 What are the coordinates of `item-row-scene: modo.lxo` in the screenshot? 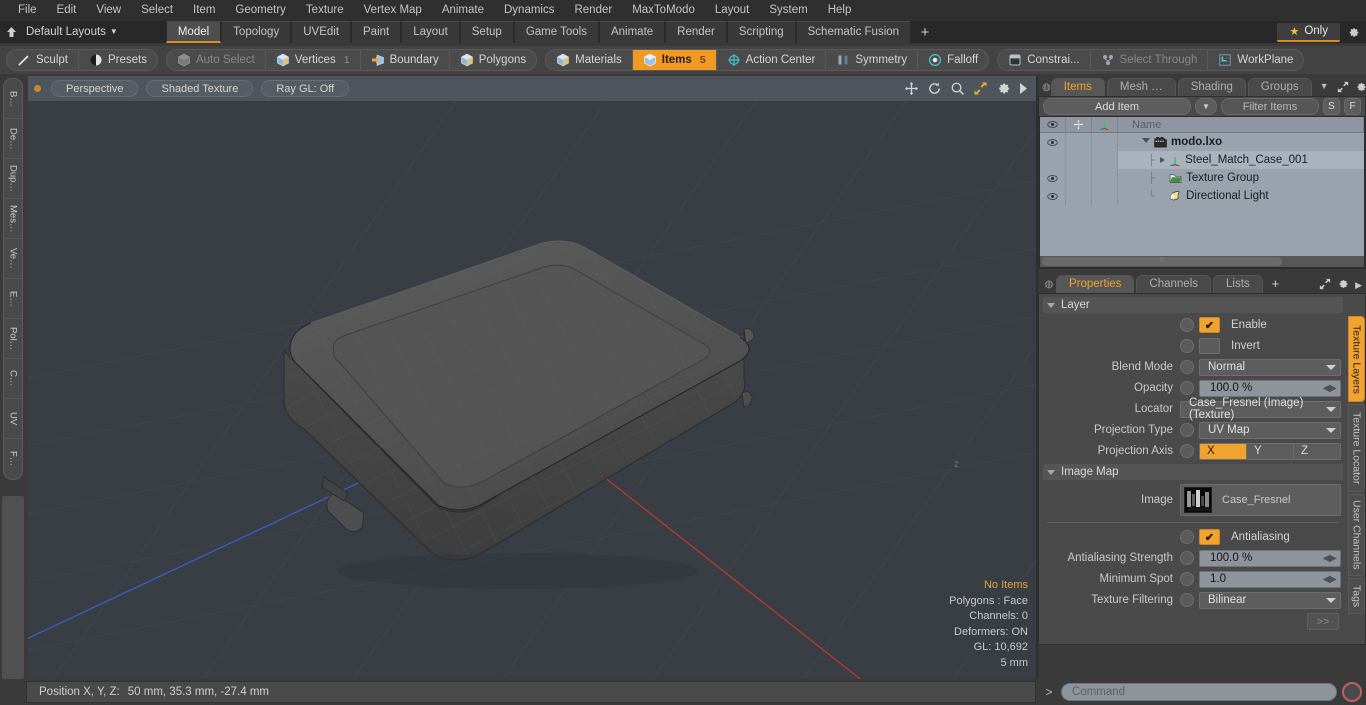 It's located at (1241, 142).